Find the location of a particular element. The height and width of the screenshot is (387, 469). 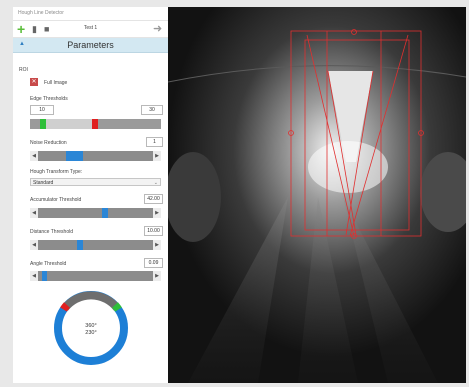

dial-gray-arc is located at coordinates (91, 301).